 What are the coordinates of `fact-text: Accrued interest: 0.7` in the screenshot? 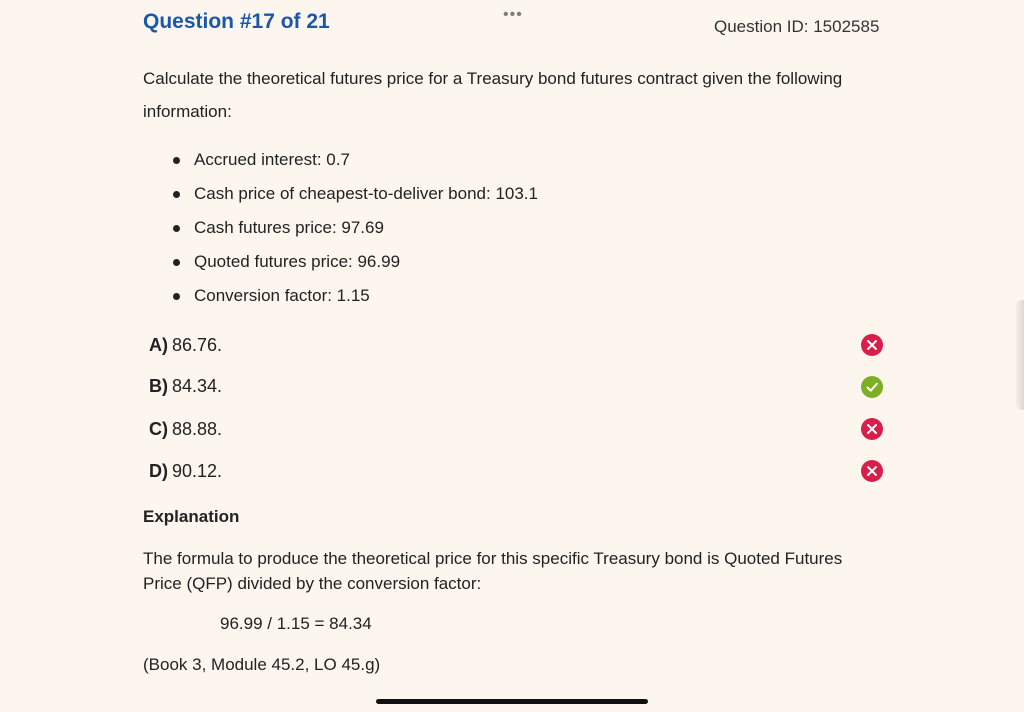 It's located at (272, 159).